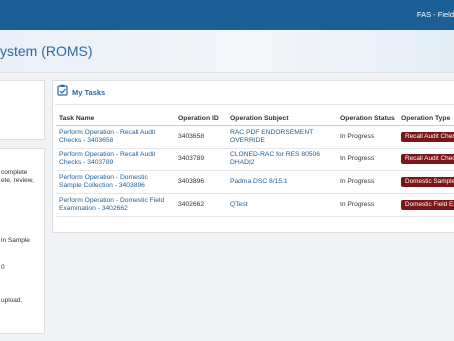  What do you see at coordinates (46, 51) in the screenshot?
I see `app-title: ystem (ROMS)` at bounding box center [46, 51].